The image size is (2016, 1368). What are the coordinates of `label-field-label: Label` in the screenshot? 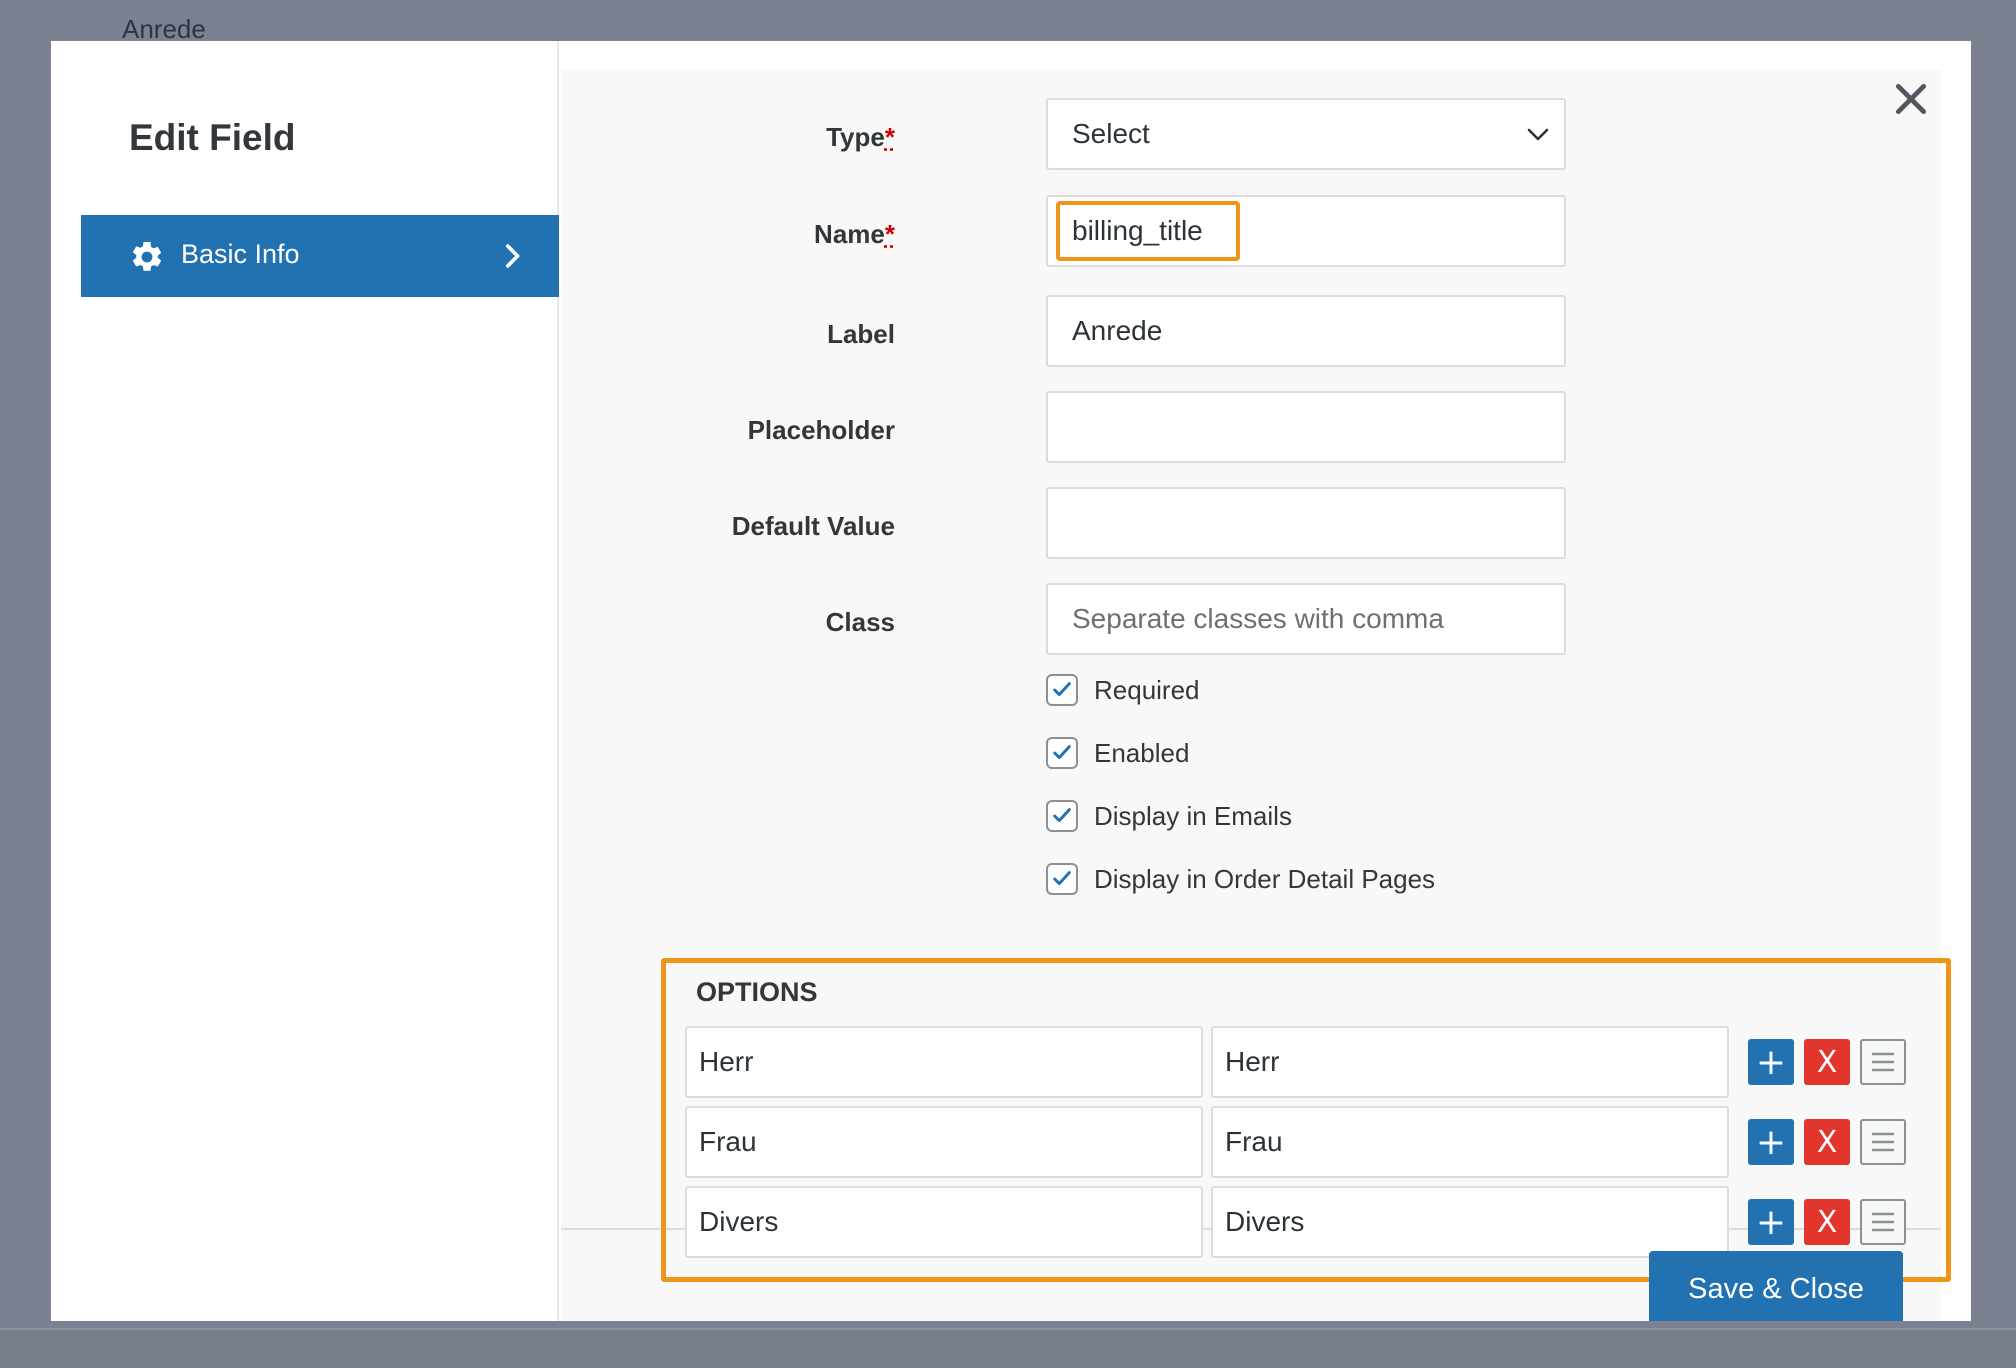 It's located at (861, 334).